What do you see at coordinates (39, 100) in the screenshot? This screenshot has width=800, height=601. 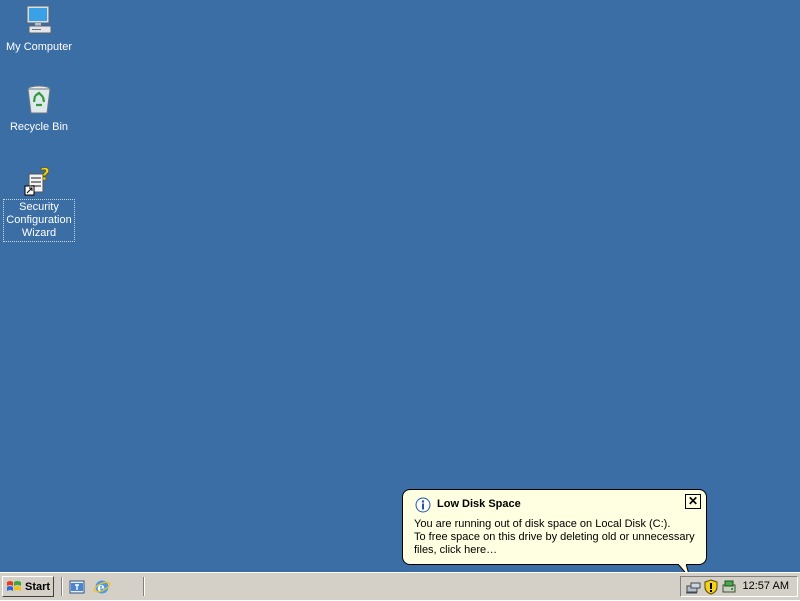 I see `recycle-bin-icon` at bounding box center [39, 100].